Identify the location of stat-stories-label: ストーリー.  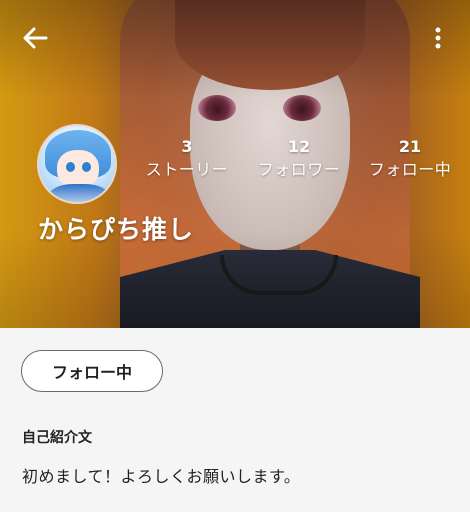
(187, 169).